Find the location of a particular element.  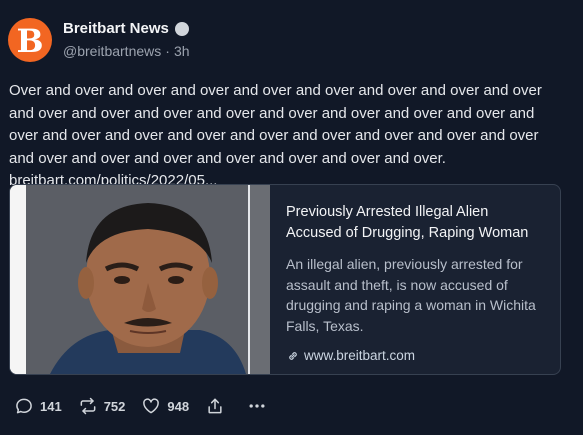

reply-button: 141 is located at coordinates (38, 406).